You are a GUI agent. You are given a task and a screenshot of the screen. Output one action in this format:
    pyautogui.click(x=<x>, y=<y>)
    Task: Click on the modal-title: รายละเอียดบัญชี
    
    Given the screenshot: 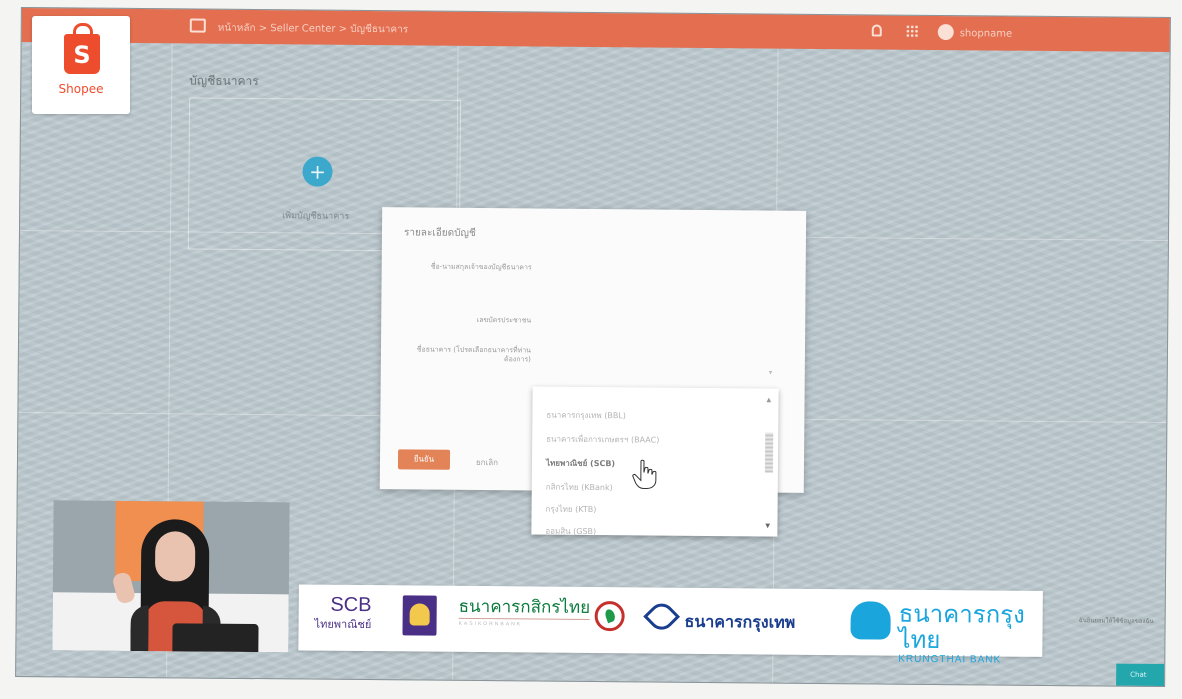 What is the action you would take?
    pyautogui.click(x=439, y=233)
    